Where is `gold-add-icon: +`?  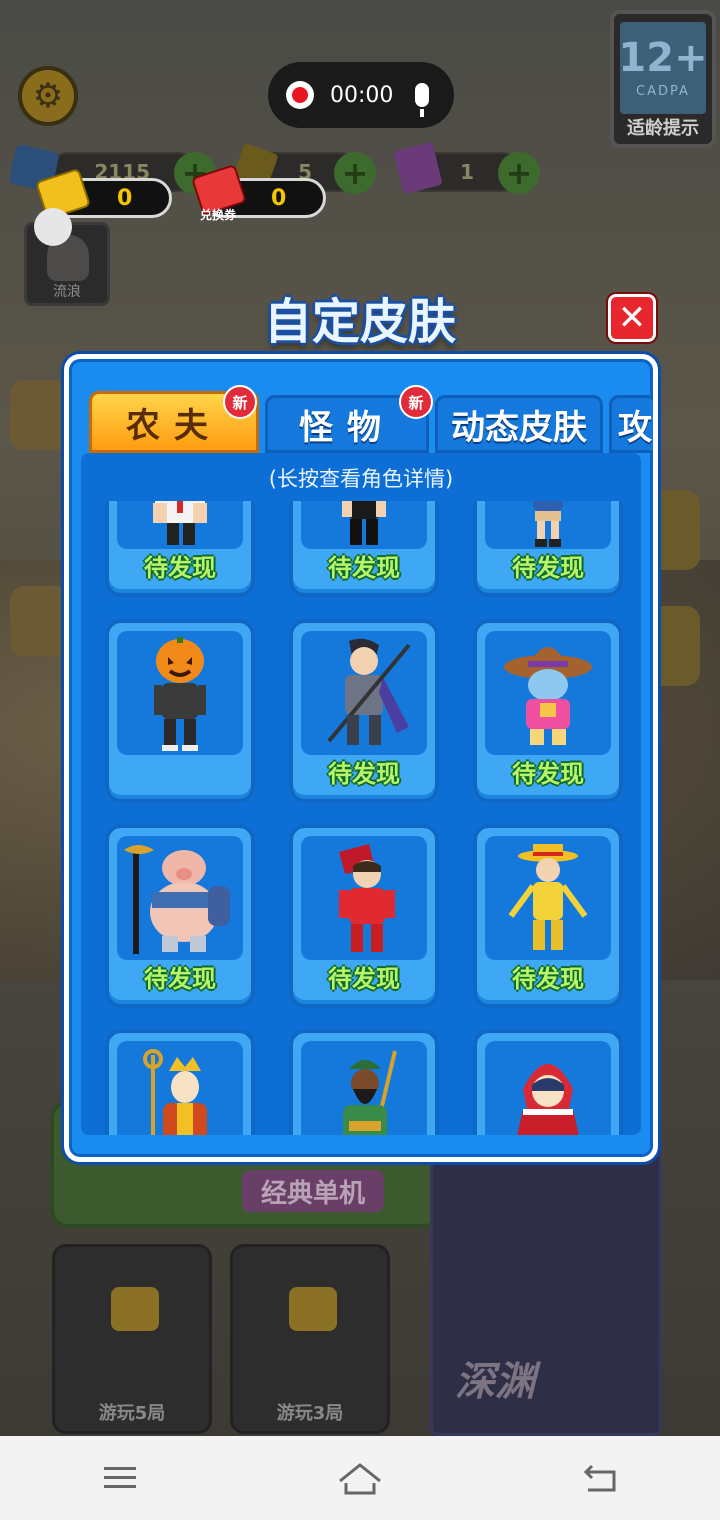 gold-add-icon: + is located at coordinates (355, 173).